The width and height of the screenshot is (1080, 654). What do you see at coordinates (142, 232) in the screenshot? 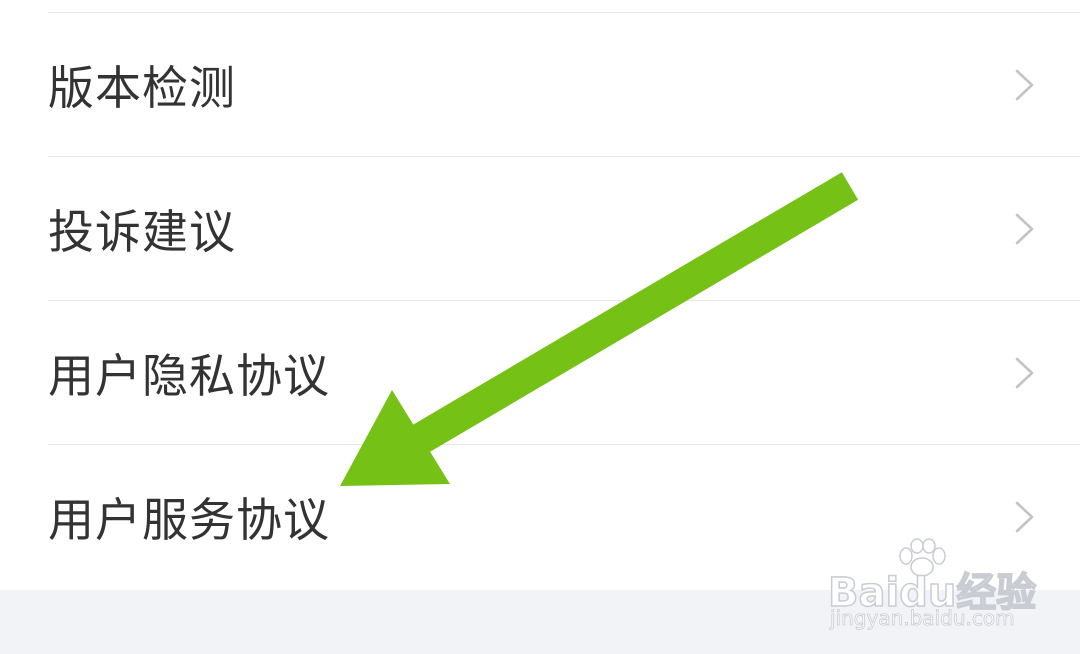
I see `menu-item-label: 投诉建议` at bounding box center [142, 232].